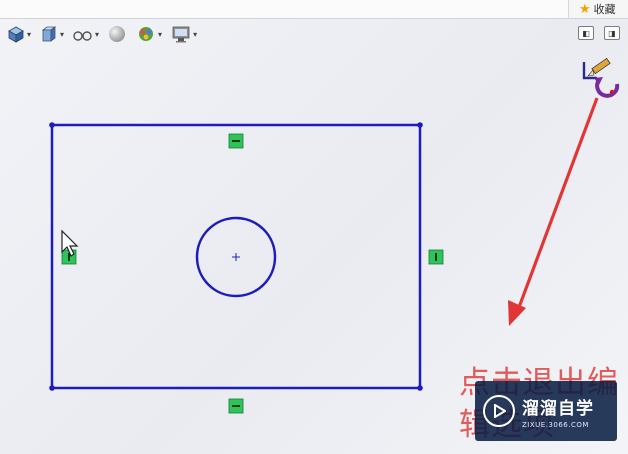  What do you see at coordinates (555, 424) in the screenshot?
I see `watermark-url: ZIXUE.3066.COM` at bounding box center [555, 424].